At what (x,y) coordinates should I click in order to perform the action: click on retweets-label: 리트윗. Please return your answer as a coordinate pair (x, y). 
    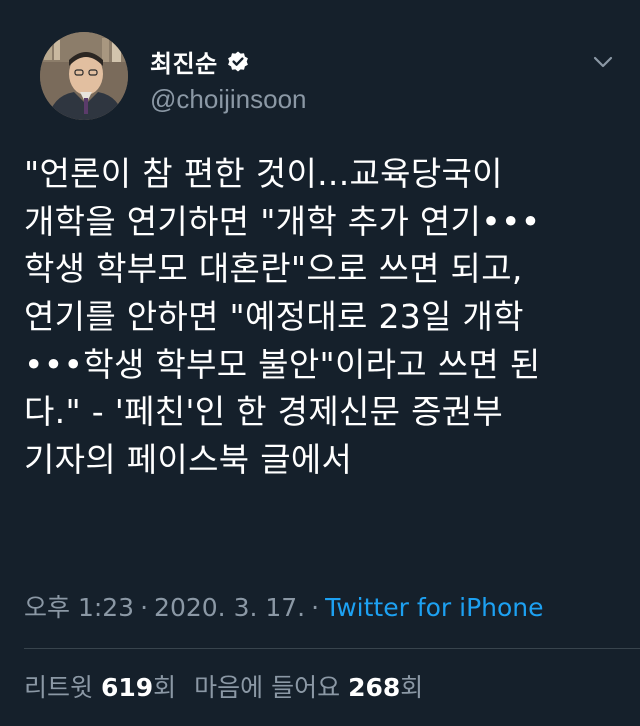
    Looking at the image, I should click on (59, 687).